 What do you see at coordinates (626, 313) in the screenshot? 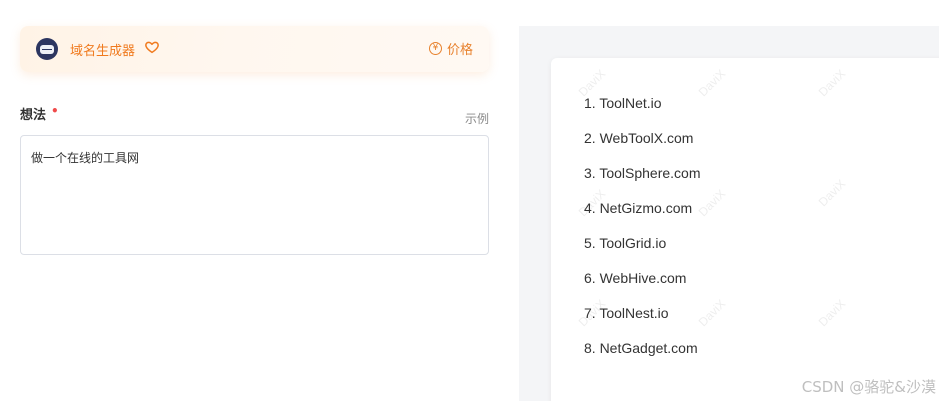
I see `domain-result-item: 7. ToolNest.io` at bounding box center [626, 313].